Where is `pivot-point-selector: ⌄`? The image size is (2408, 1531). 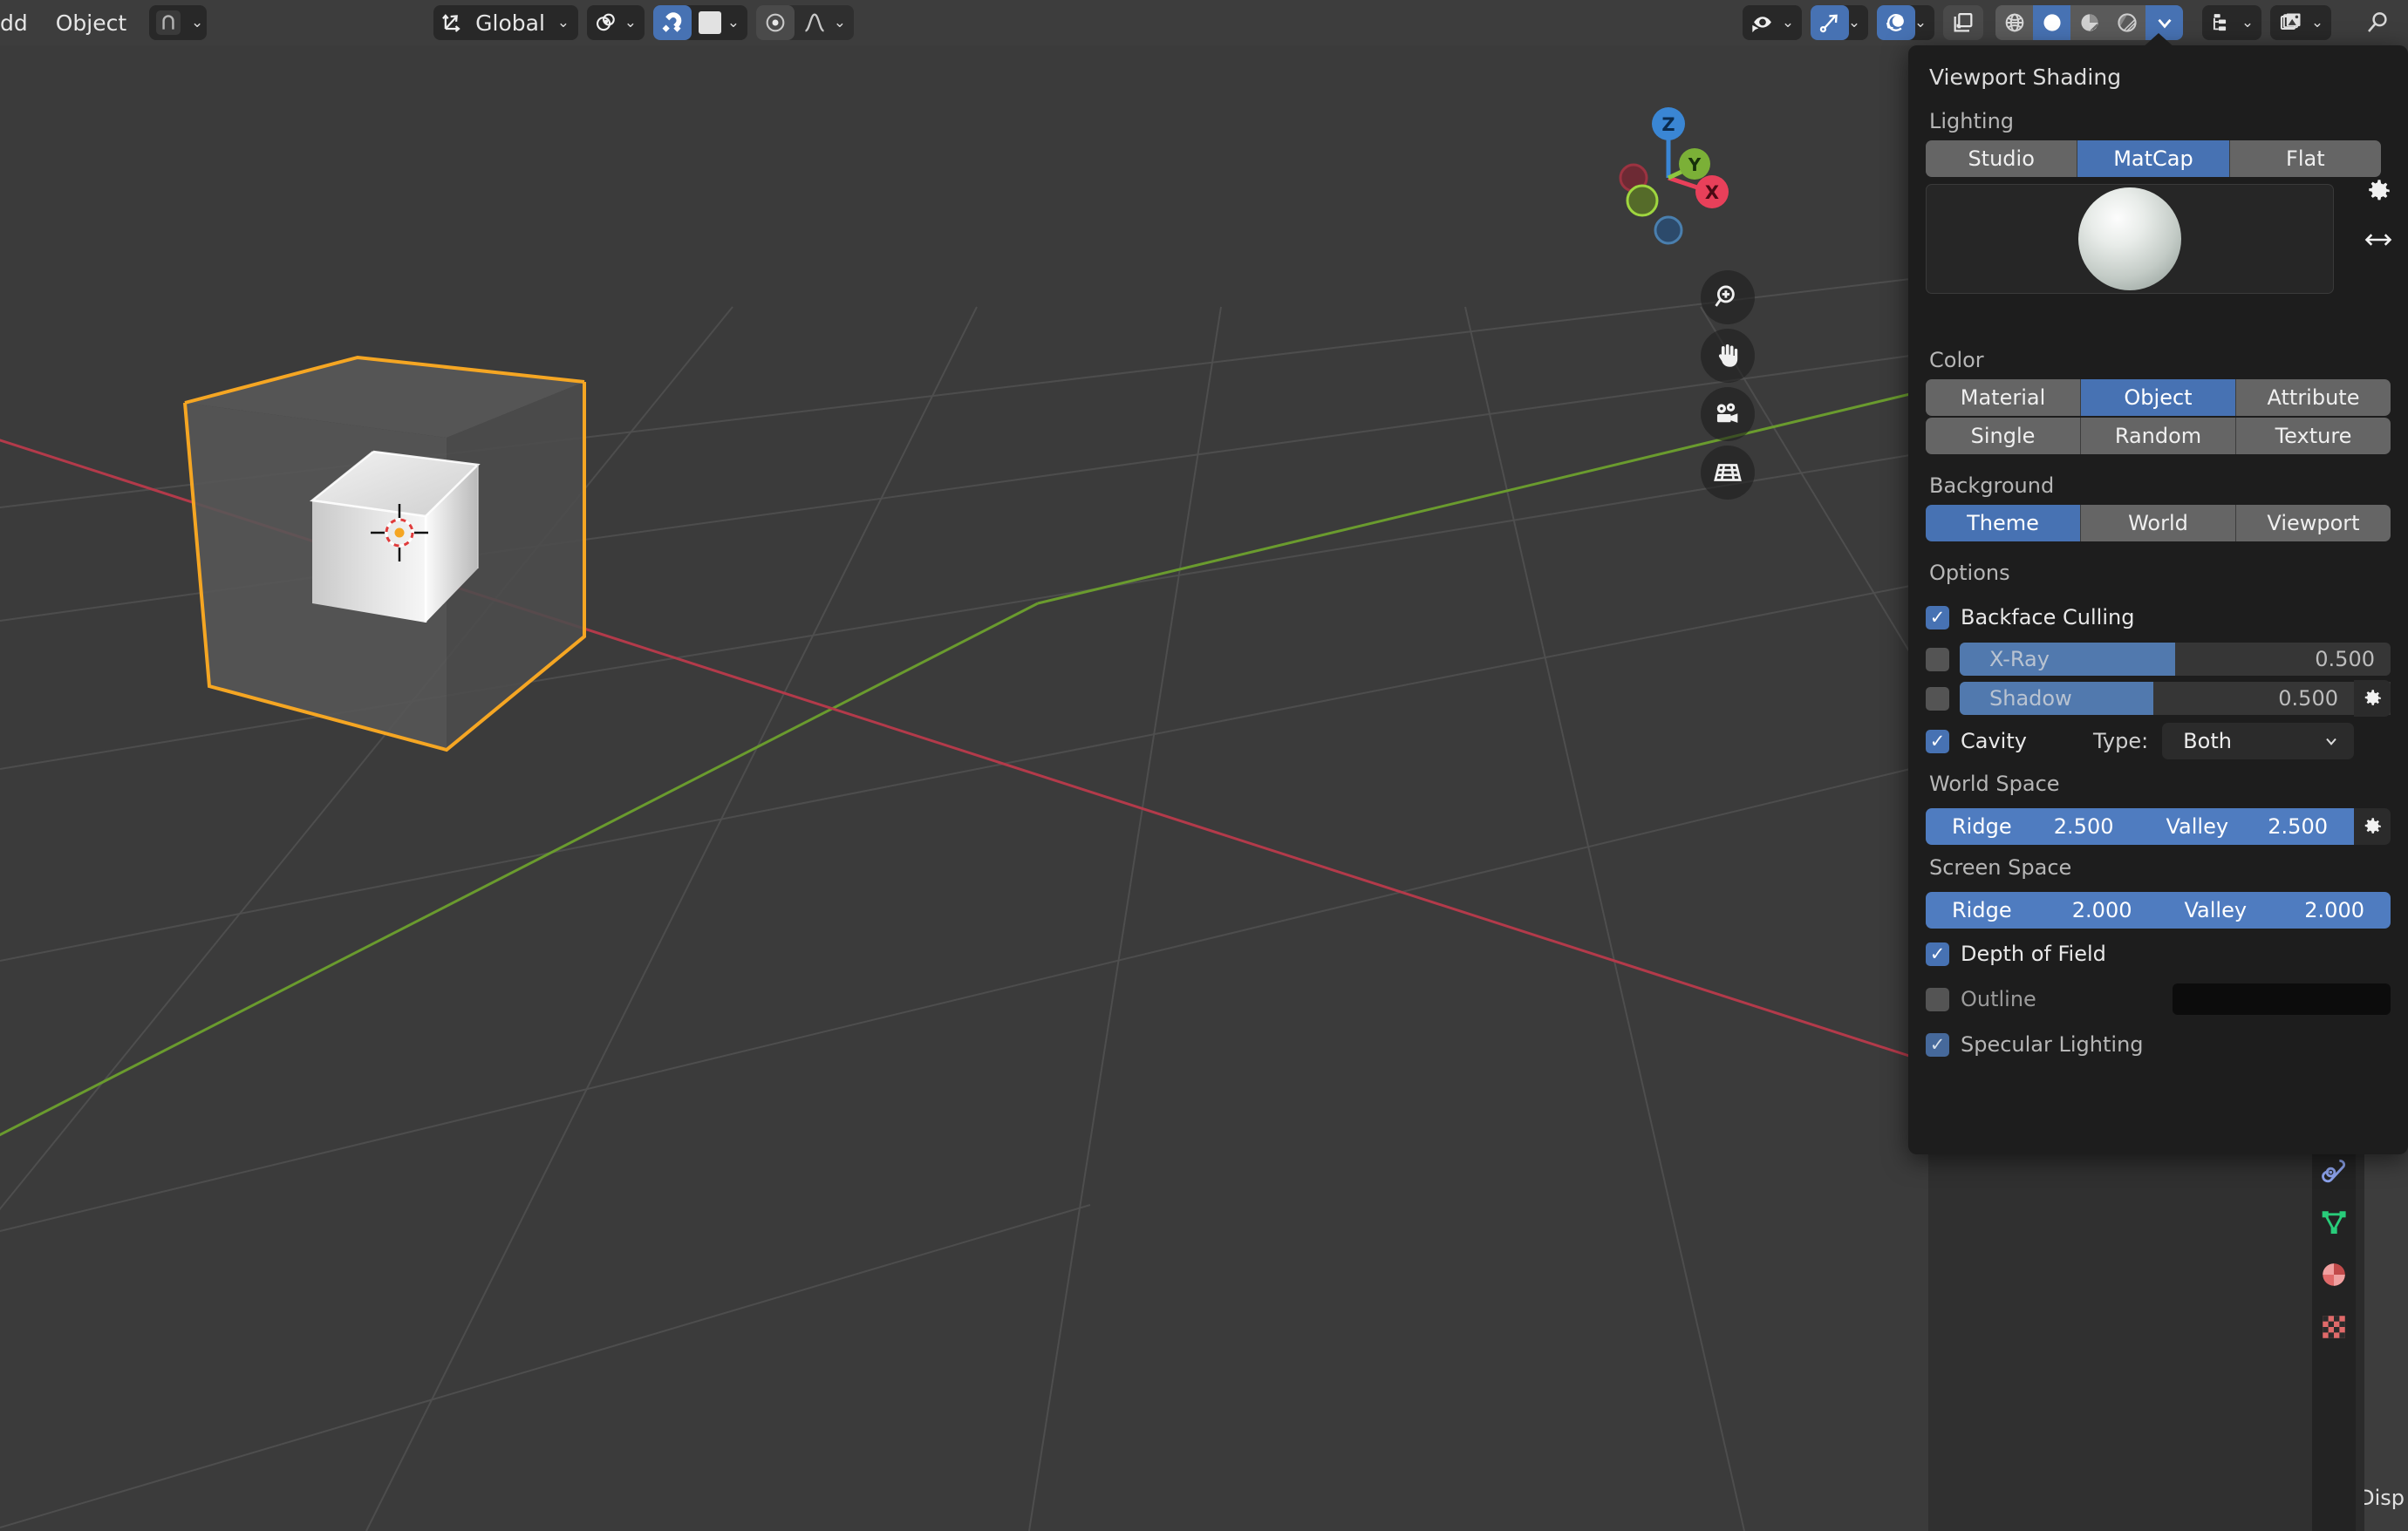
pivot-point-selector: ⌄ is located at coordinates (615, 22).